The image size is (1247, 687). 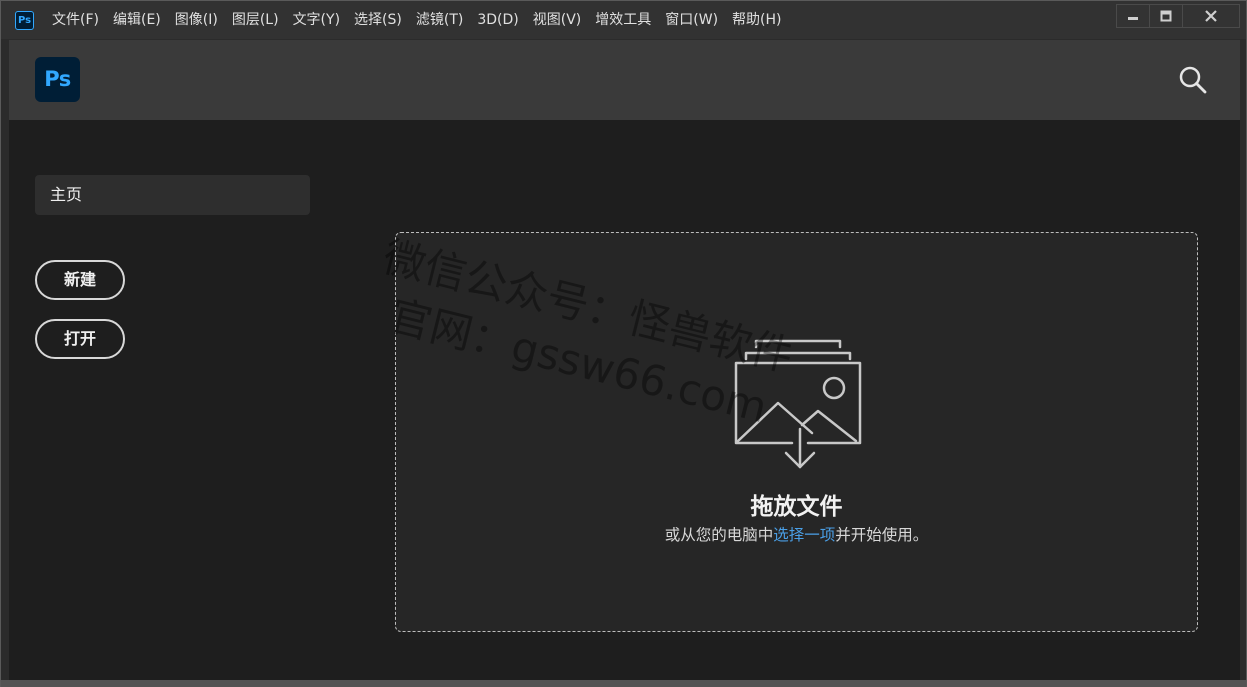 I want to click on menu-3d: 3D(D), so click(x=497, y=20).